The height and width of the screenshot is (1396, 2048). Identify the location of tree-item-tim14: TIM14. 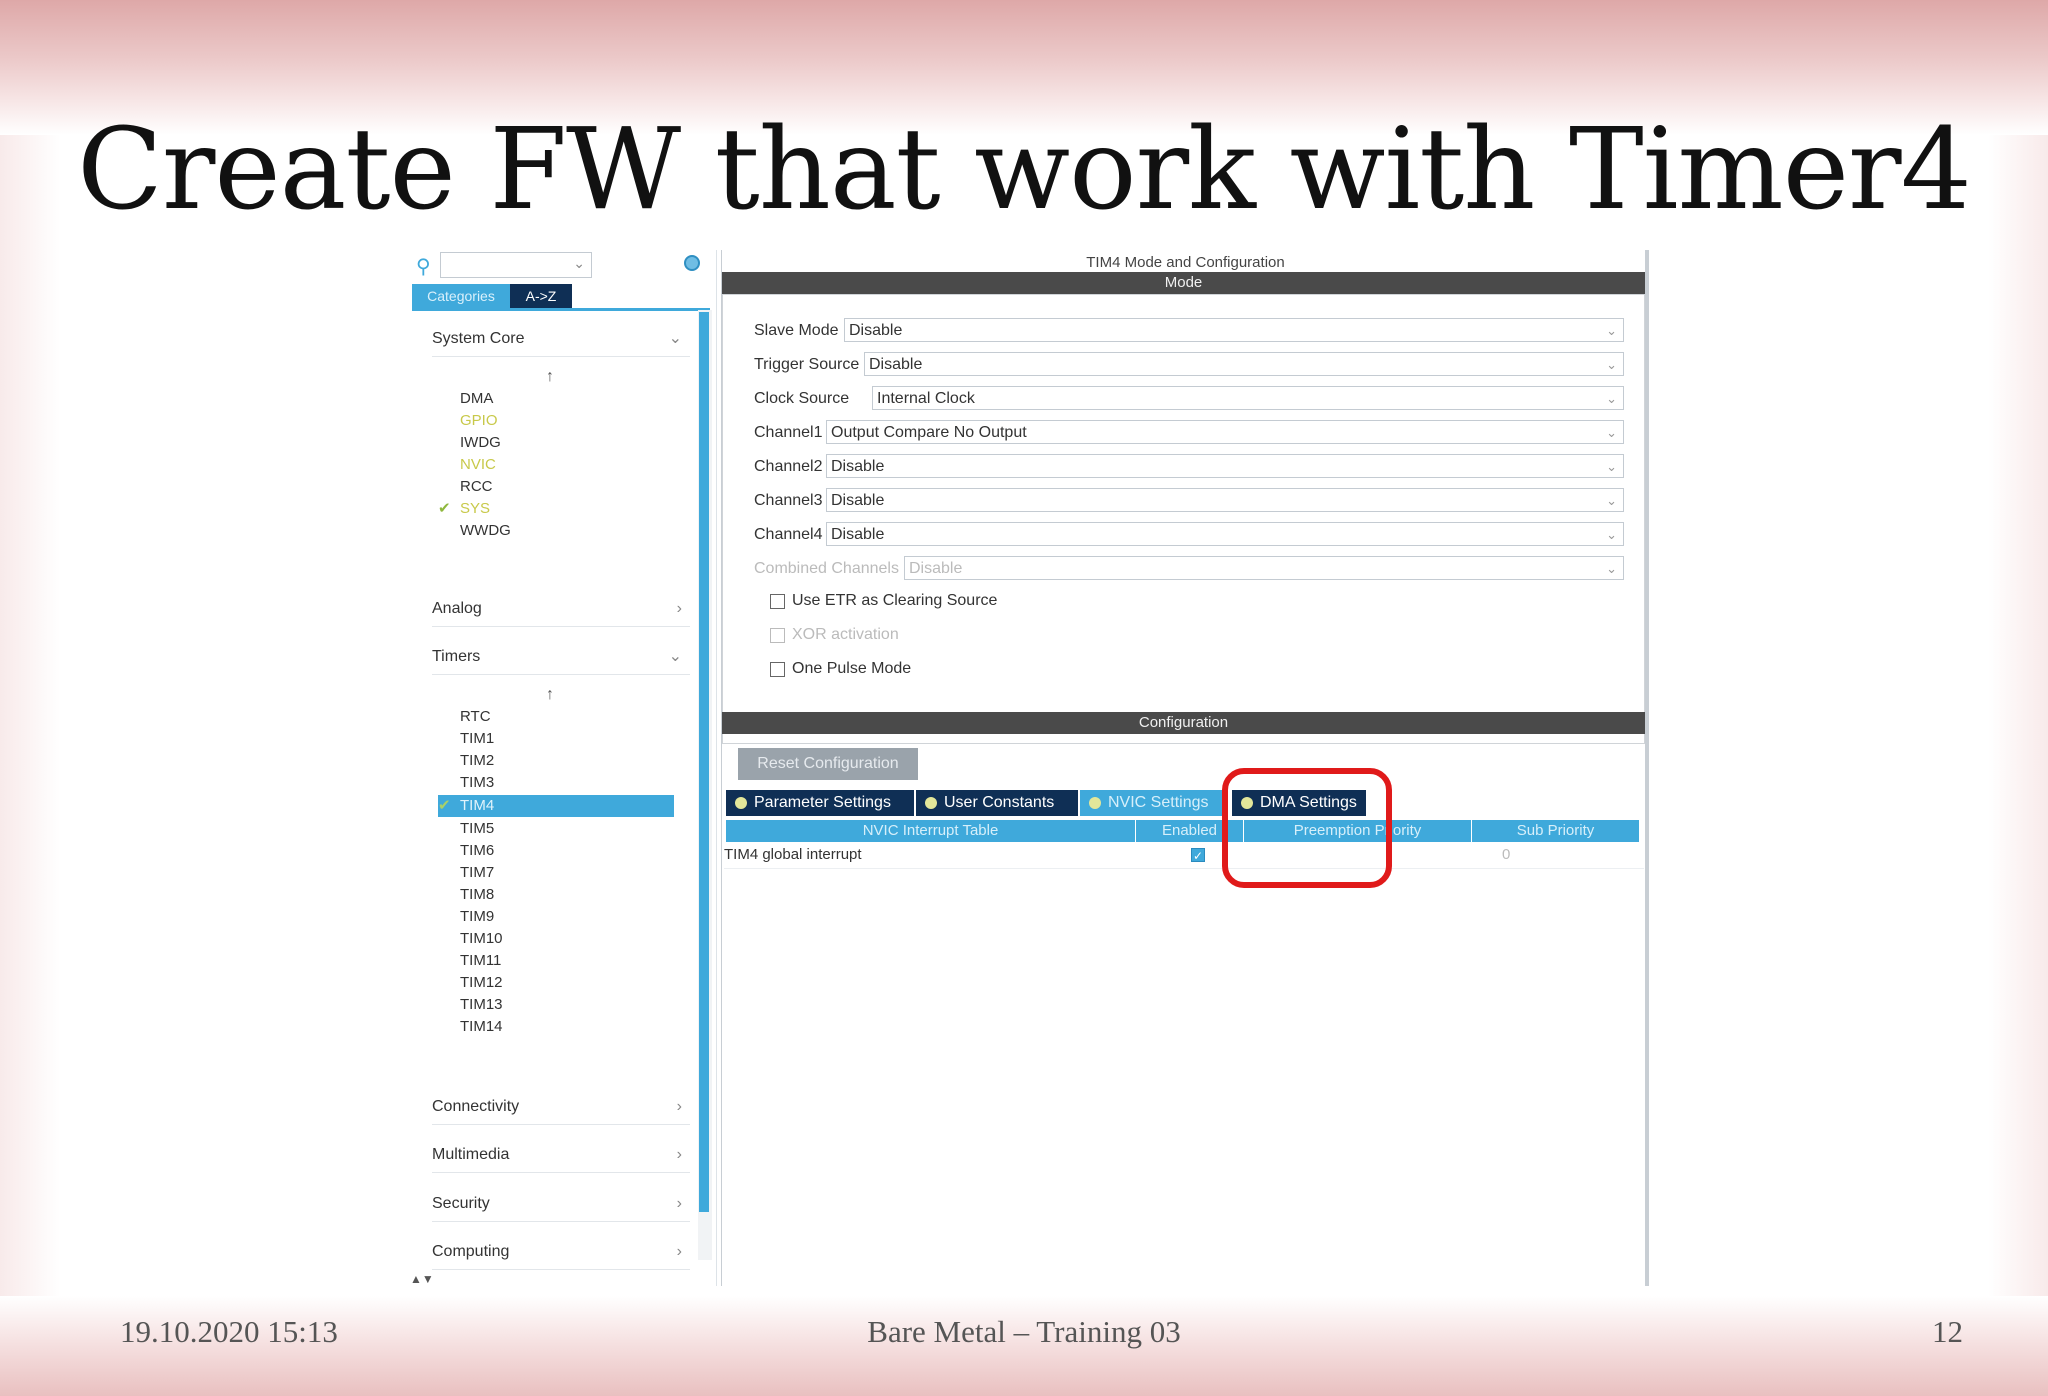
(481, 1027).